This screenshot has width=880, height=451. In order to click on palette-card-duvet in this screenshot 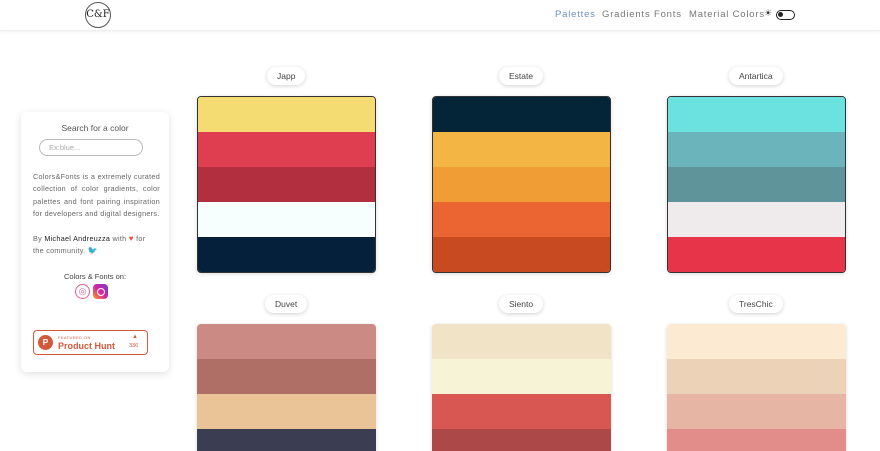, I will do `click(286, 387)`.